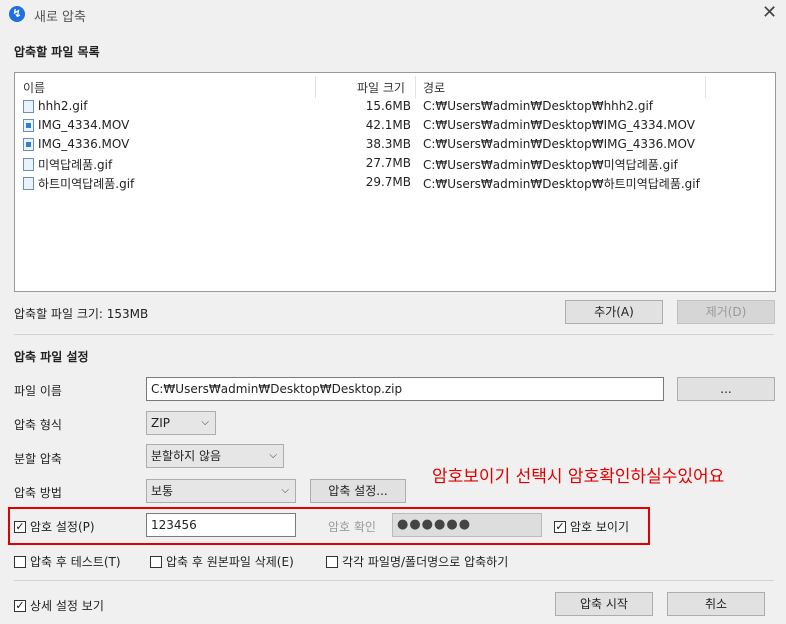 This screenshot has width=786, height=624. What do you see at coordinates (75, 165) in the screenshot?
I see `file-name: 미역답례품.gif` at bounding box center [75, 165].